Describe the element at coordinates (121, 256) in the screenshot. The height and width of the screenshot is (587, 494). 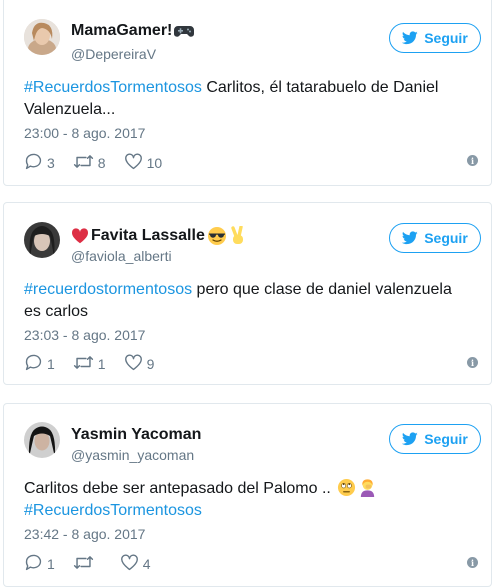
I see `user-handle: @faviola_alberti` at that location.